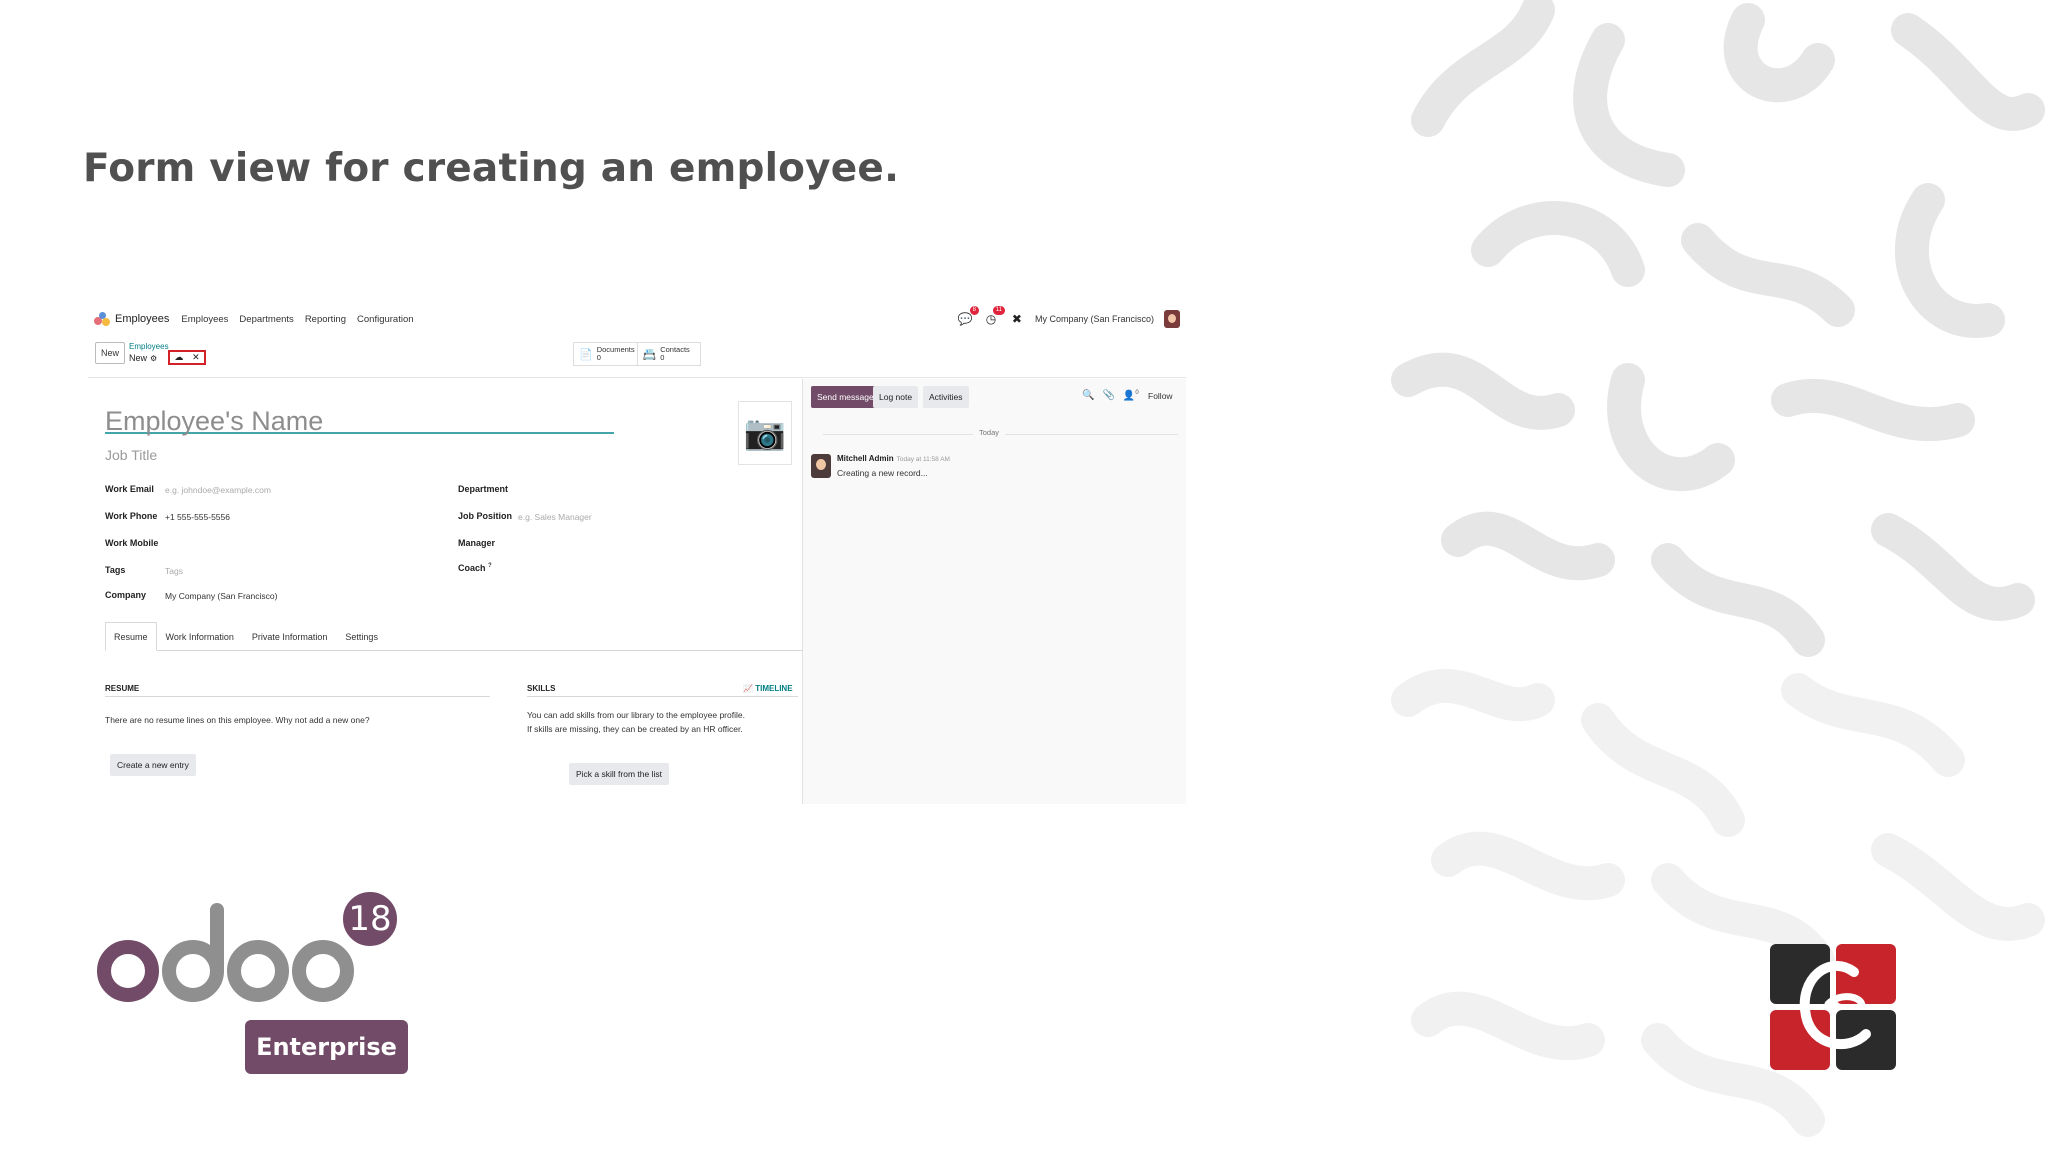  I want to click on job-title-input: Job Title, so click(131, 455).